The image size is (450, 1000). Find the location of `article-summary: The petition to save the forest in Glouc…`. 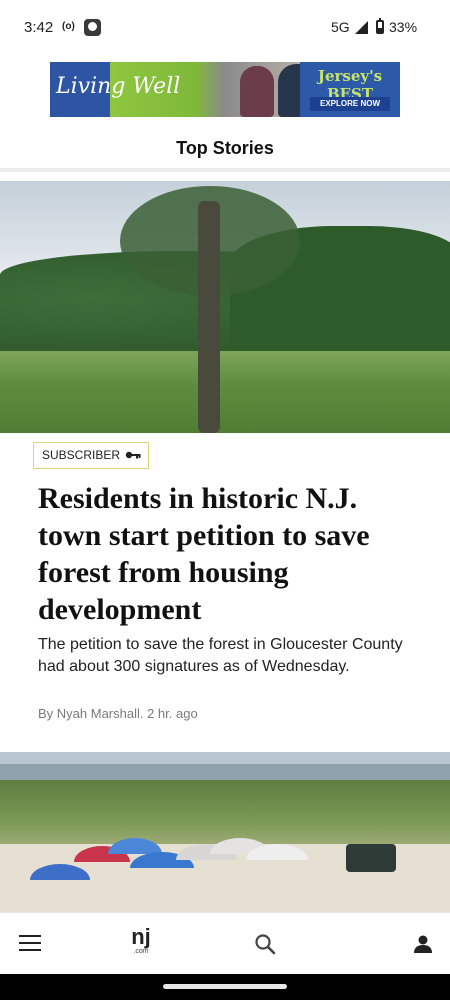

article-summary: The petition to save the forest in Glouc… is located at coordinates (228, 656).